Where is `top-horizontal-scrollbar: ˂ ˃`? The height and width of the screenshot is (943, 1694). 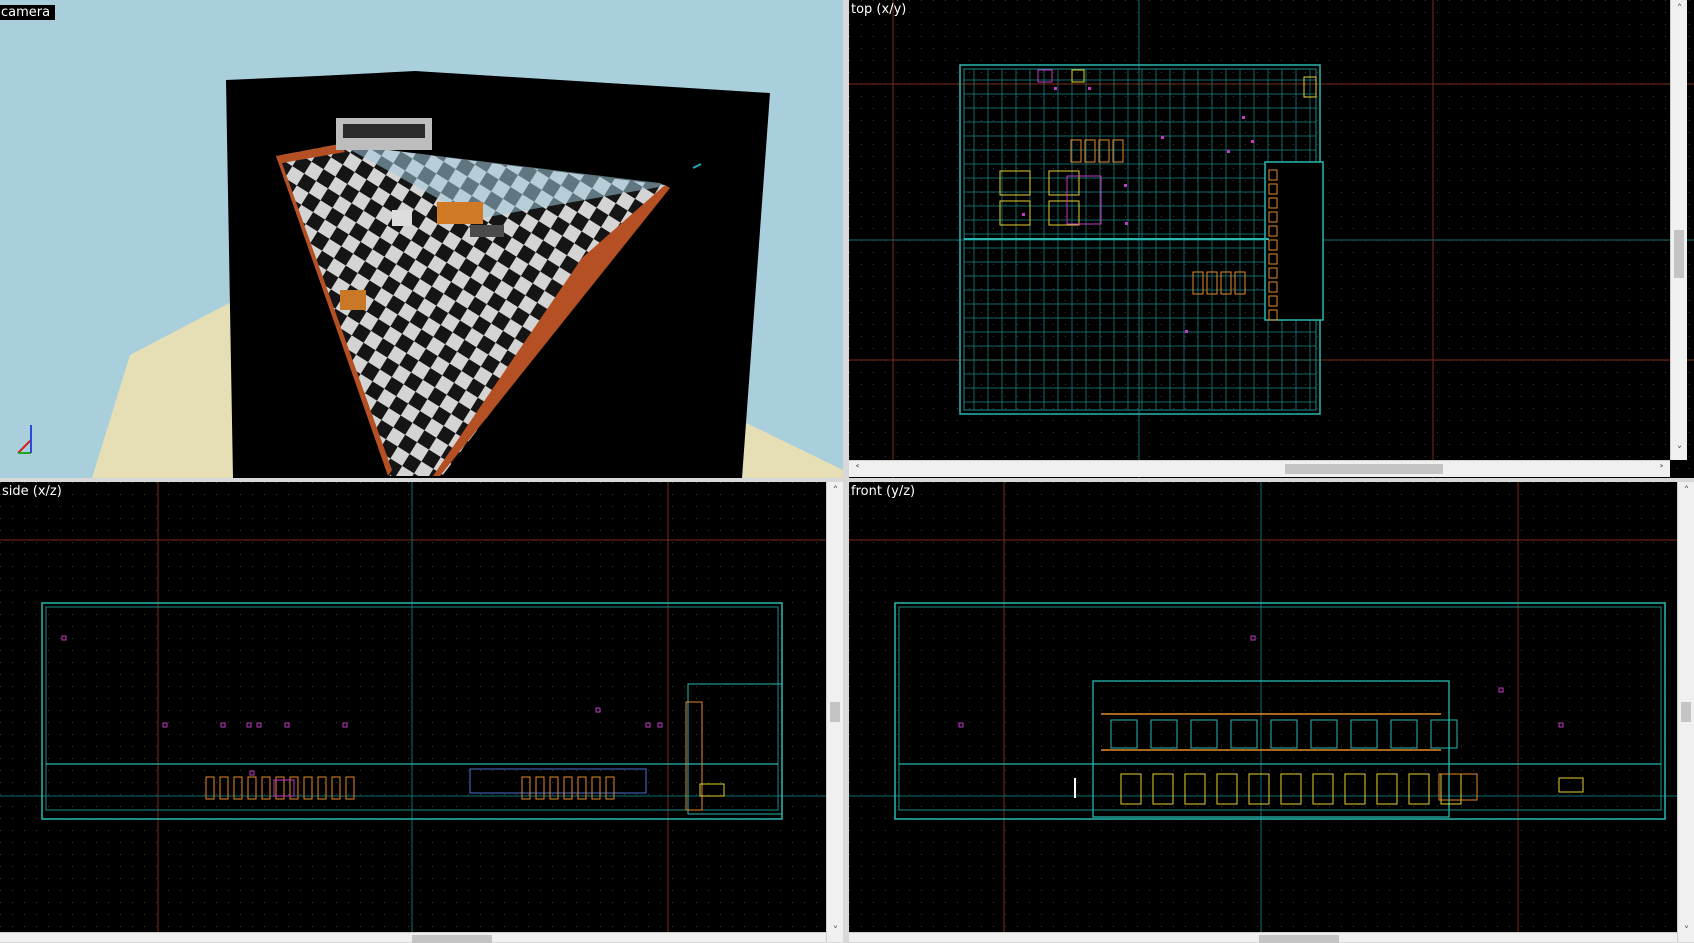
top-horizontal-scrollbar: ˂ ˃ is located at coordinates (1259, 468).